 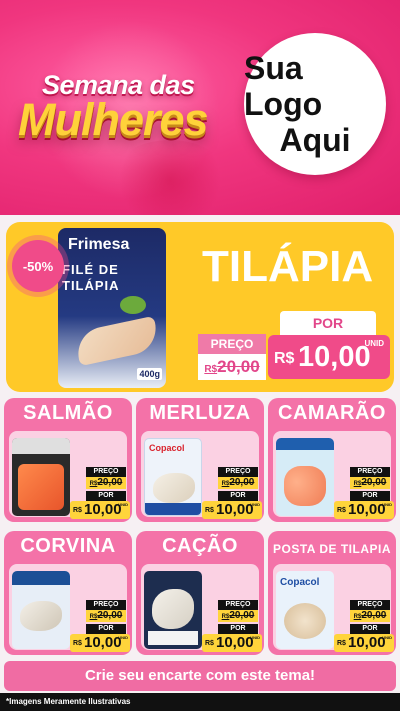 What do you see at coordinates (328, 323) in the screenshot?
I see `featured-new-price-label: POR` at bounding box center [328, 323].